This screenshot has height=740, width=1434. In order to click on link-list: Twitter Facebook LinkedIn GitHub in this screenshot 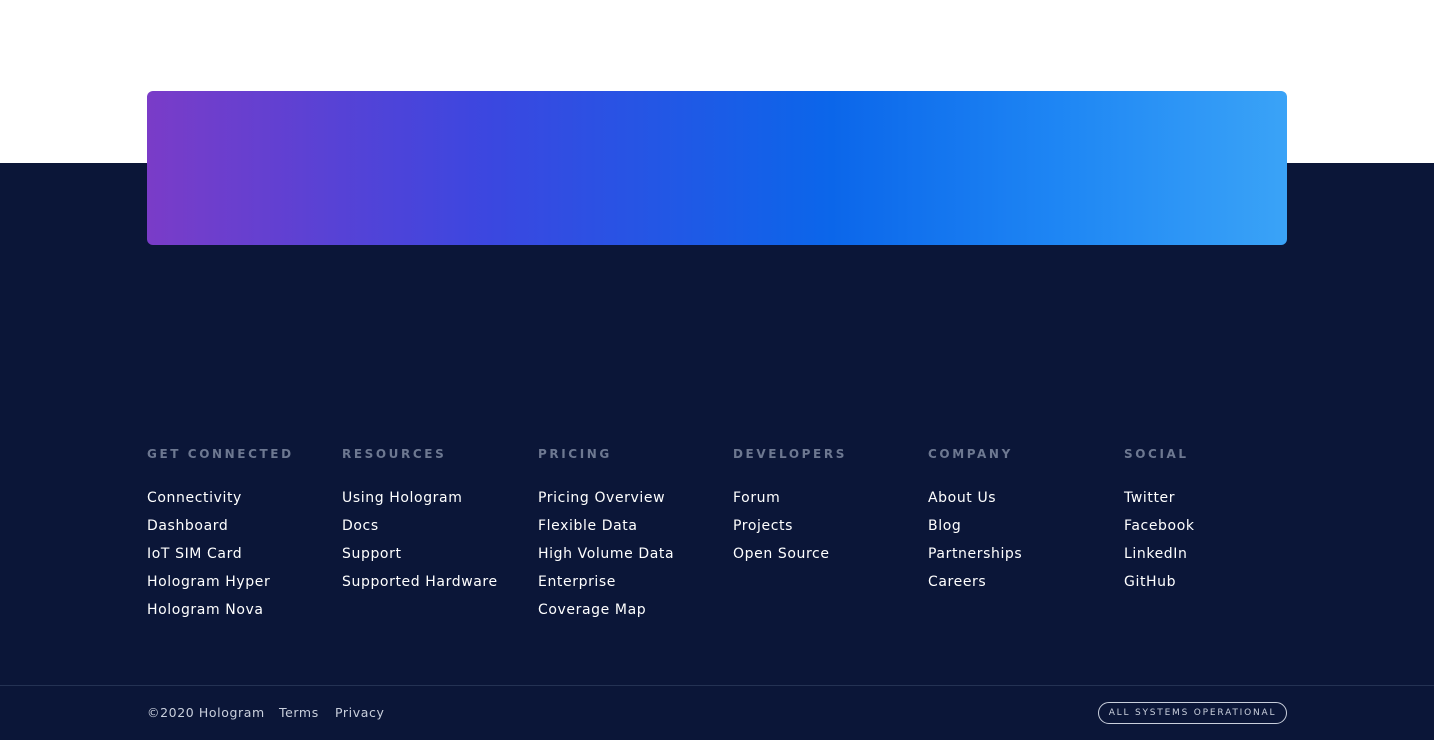, I will do `click(1219, 540)`.